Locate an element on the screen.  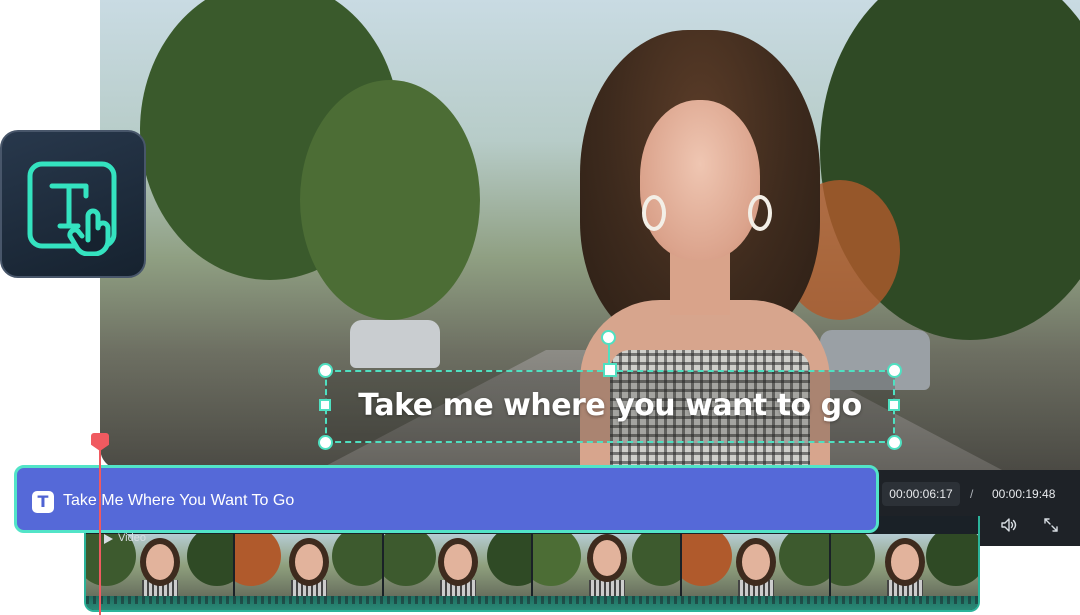
text-clip-label: Take Me Where You Want To Go is located at coordinates (179, 500).